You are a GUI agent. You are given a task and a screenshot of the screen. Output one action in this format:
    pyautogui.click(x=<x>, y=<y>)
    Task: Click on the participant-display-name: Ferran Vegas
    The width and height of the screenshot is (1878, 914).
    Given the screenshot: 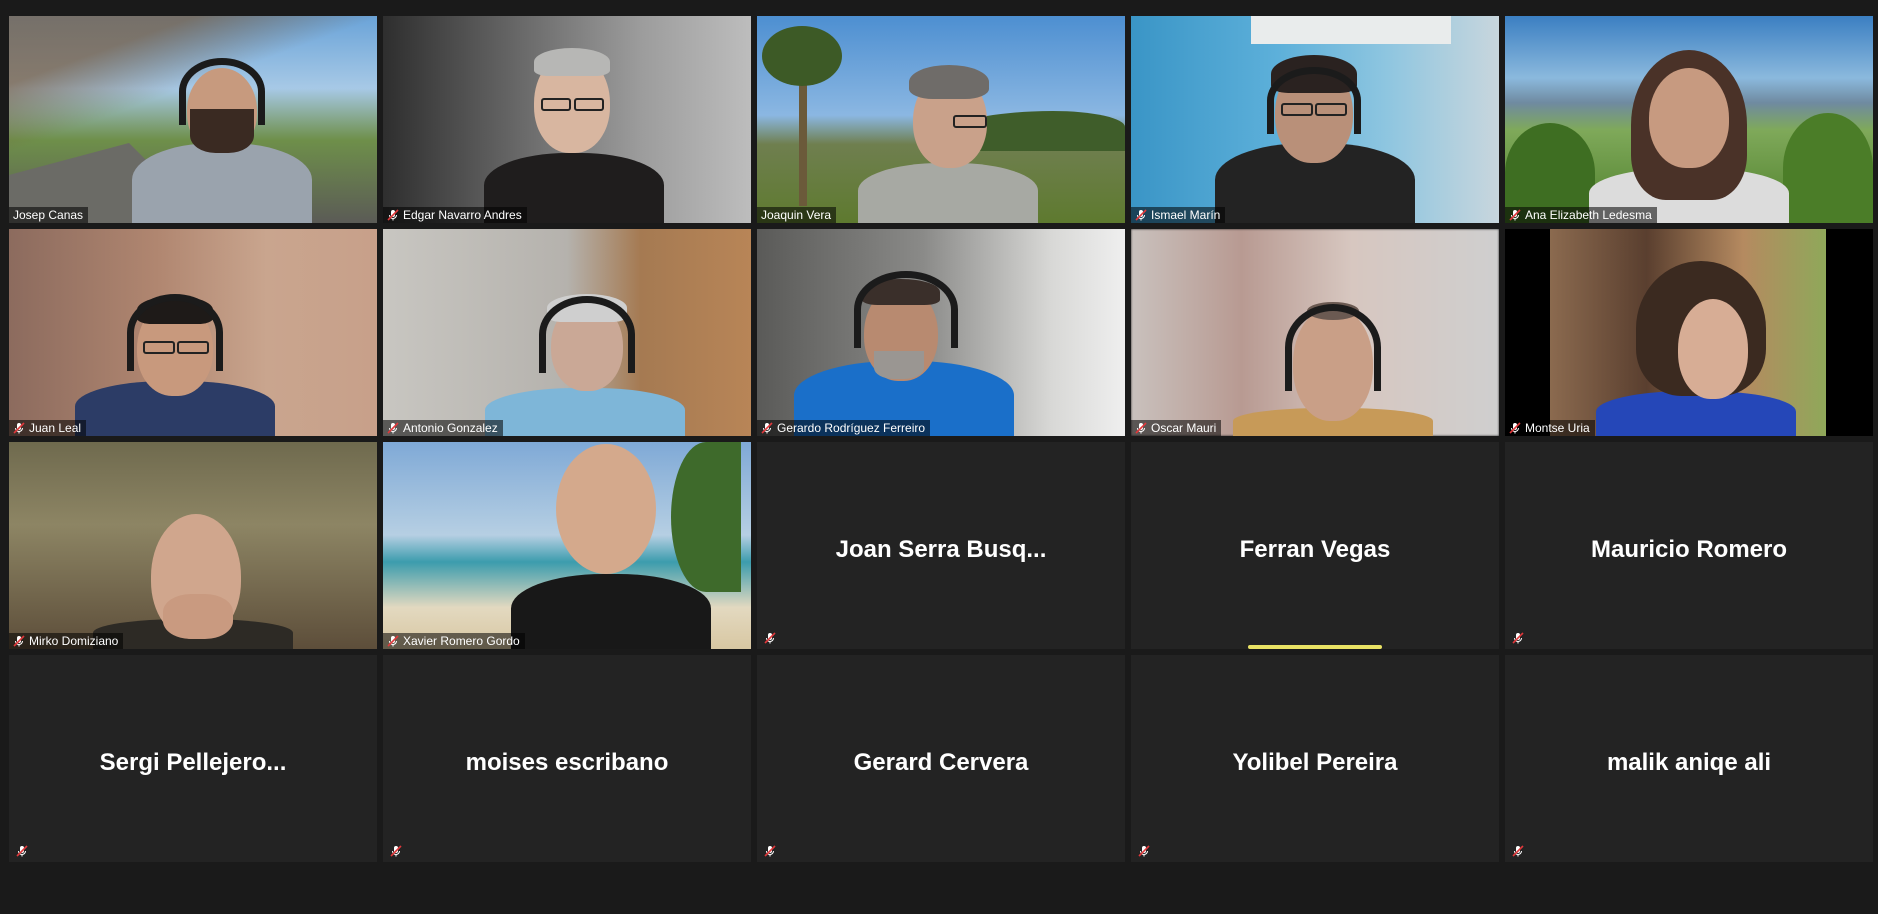 What is the action you would take?
    pyautogui.click(x=1315, y=549)
    